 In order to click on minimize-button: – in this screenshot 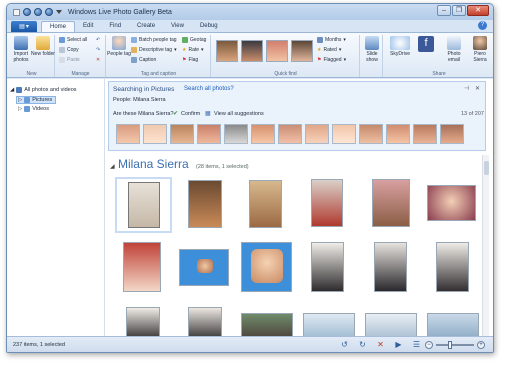, I will do `click(444, 10)`.